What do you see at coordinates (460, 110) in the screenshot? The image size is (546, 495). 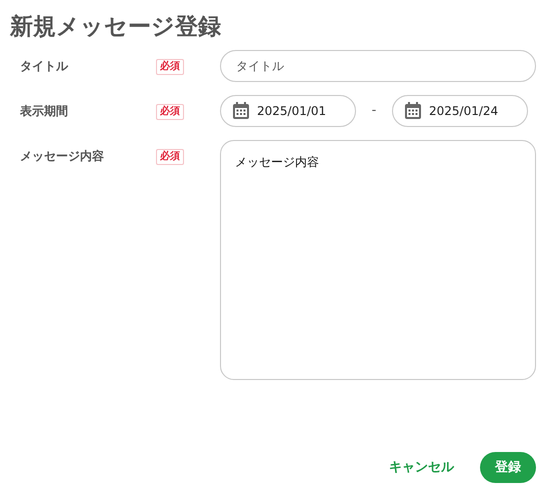 I see `date-field: 2025/01/24` at bounding box center [460, 110].